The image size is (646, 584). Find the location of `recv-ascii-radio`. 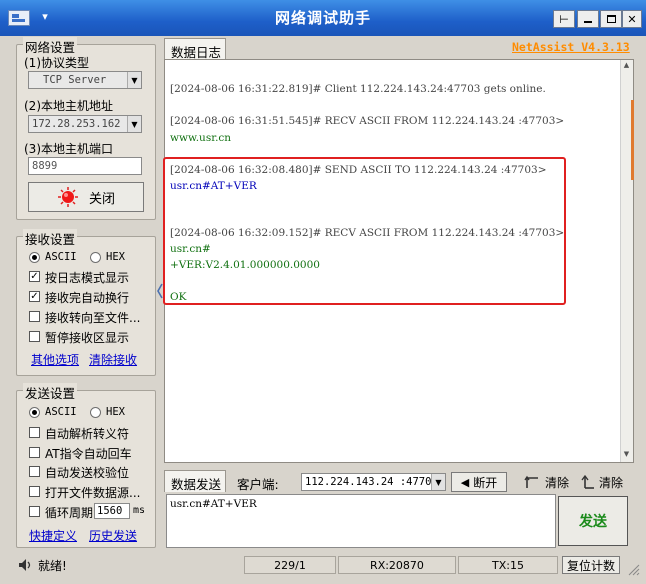

recv-ascii-radio is located at coordinates (34, 257).